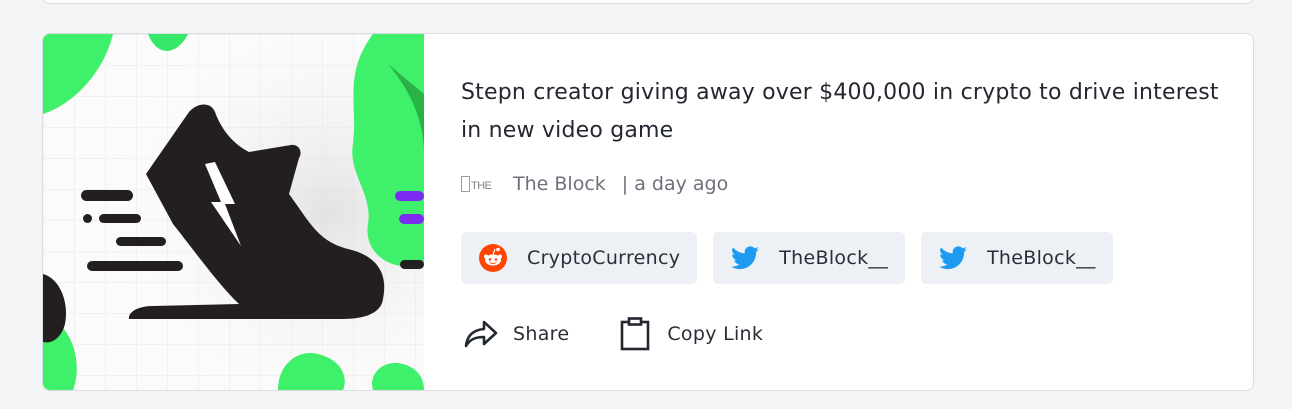  I want to click on copy-link-button: Copy Link, so click(689, 334).